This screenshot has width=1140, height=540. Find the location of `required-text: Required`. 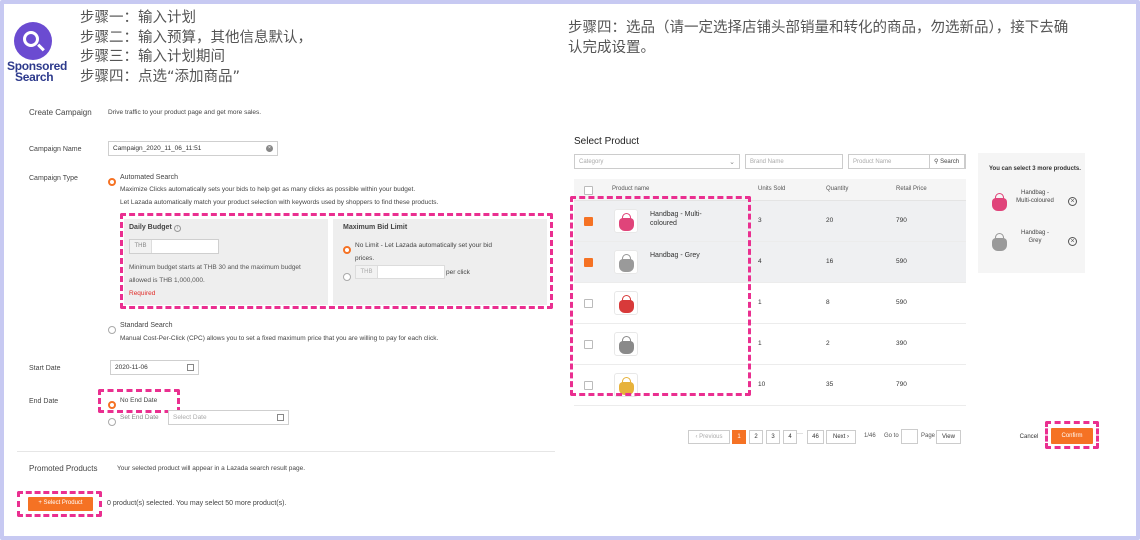

required-text: Required is located at coordinates (142, 293).